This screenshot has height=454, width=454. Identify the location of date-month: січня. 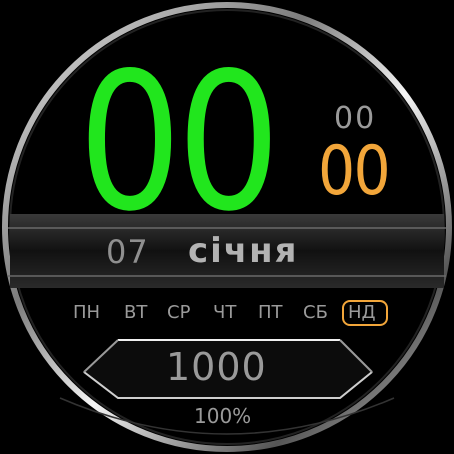
(243, 251).